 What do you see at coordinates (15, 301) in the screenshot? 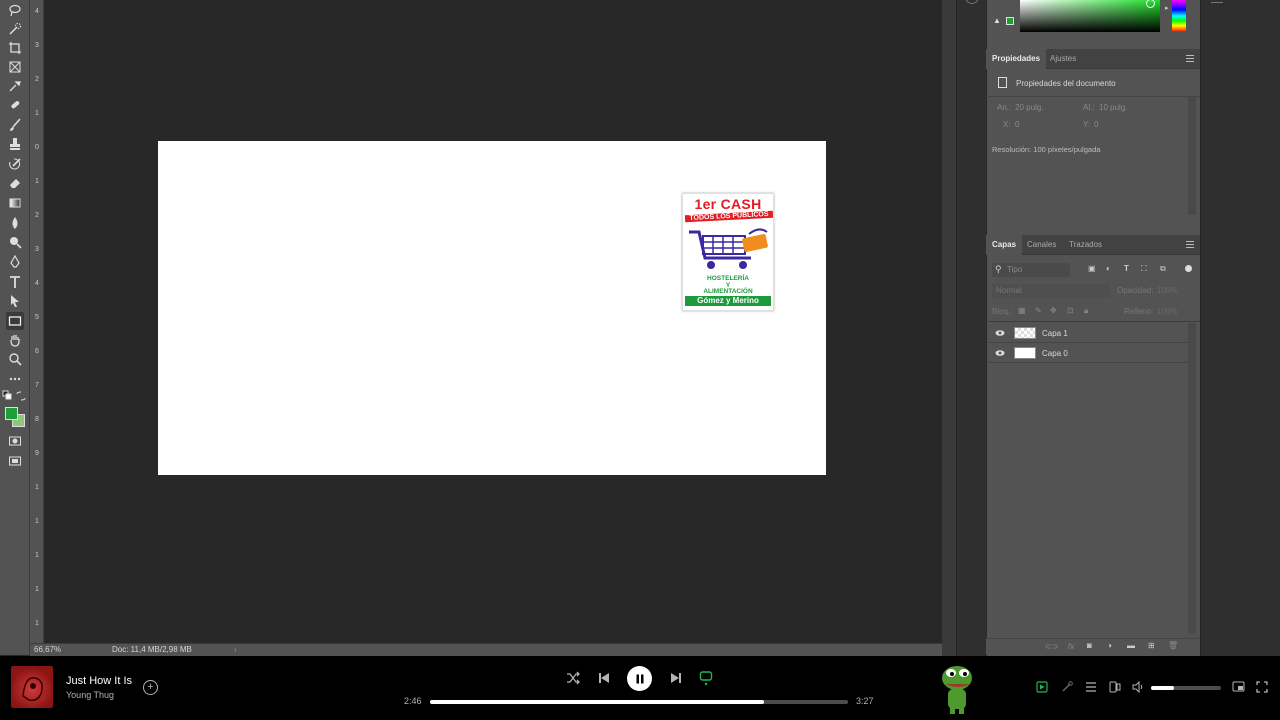
I see `path-selection-tool-icon` at bounding box center [15, 301].